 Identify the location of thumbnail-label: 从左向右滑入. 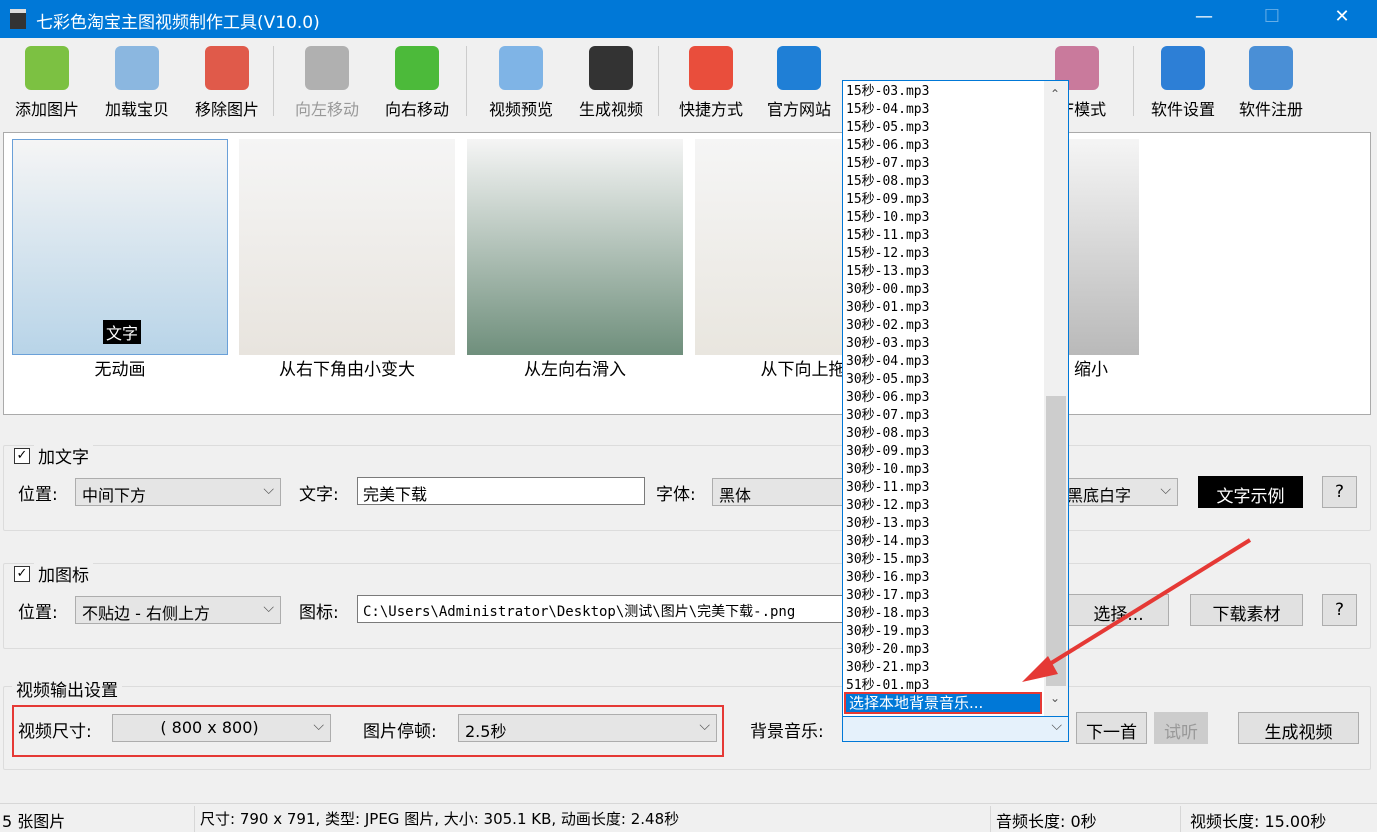
(575, 370).